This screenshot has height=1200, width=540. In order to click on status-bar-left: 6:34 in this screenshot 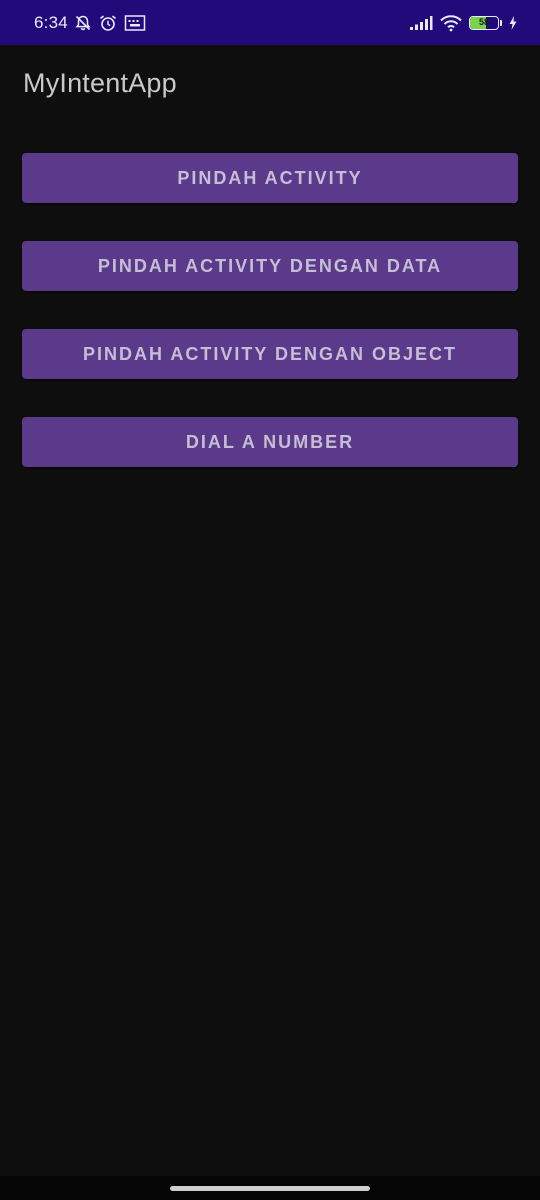, I will do `click(90, 23)`.